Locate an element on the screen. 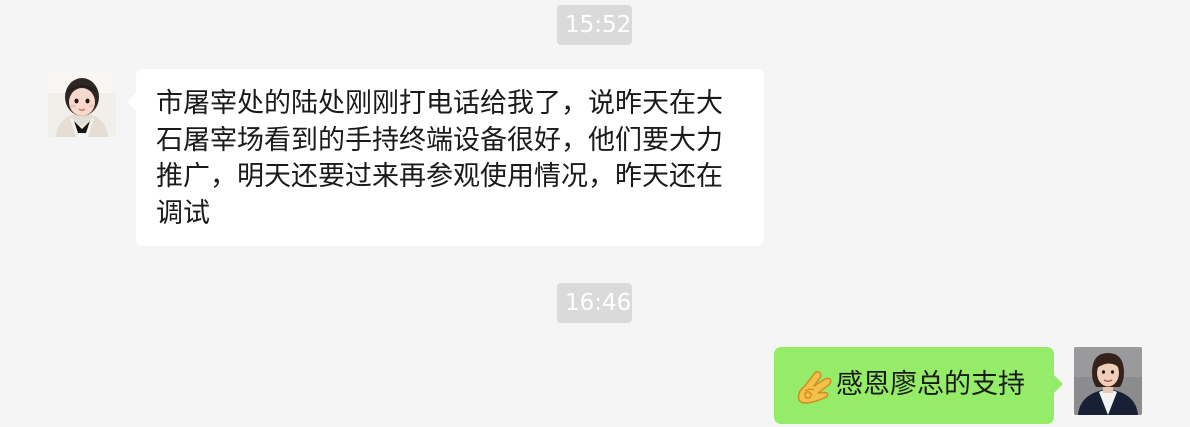 The image size is (1190, 427). outgoing-message-bubble: 感恩廖总的支持 is located at coordinates (918, 385).